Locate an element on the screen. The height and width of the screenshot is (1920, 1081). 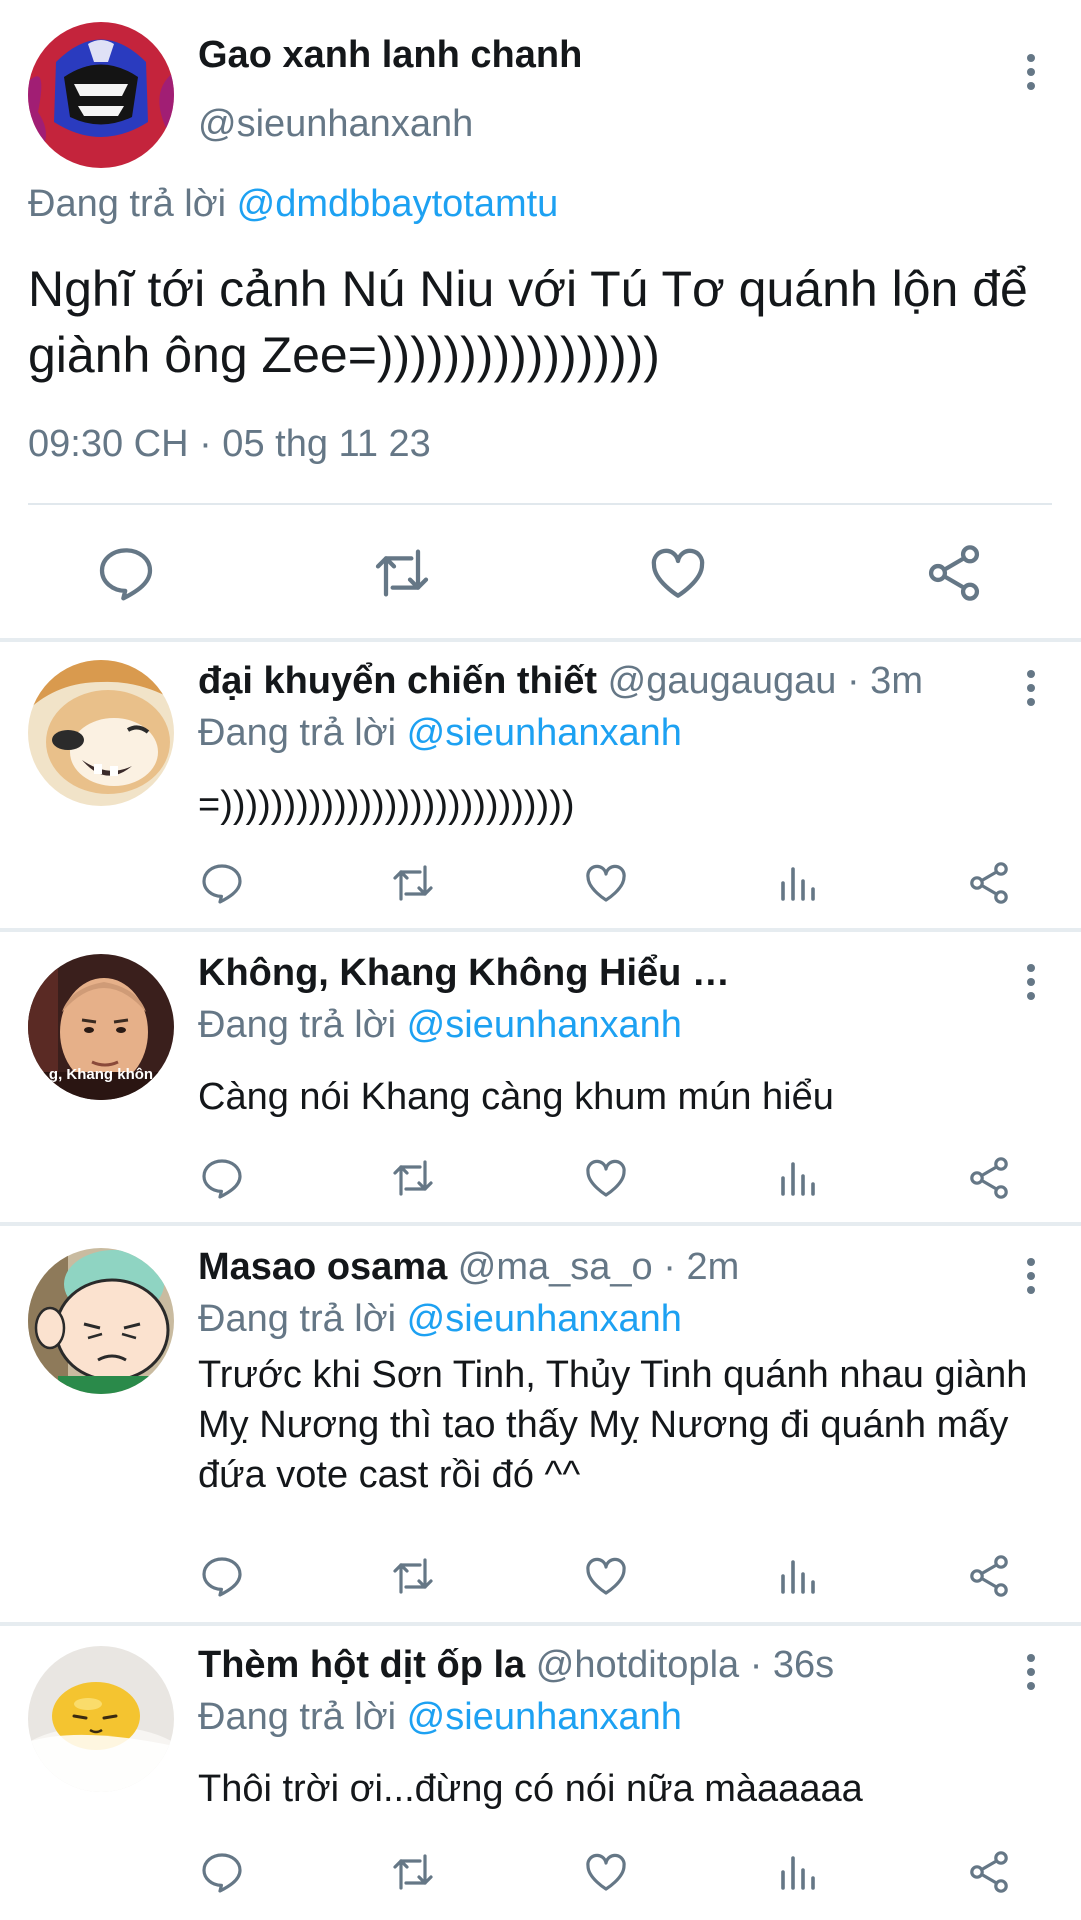
main-author-name: Gao xanh lanh chanh is located at coordinates (390, 55).